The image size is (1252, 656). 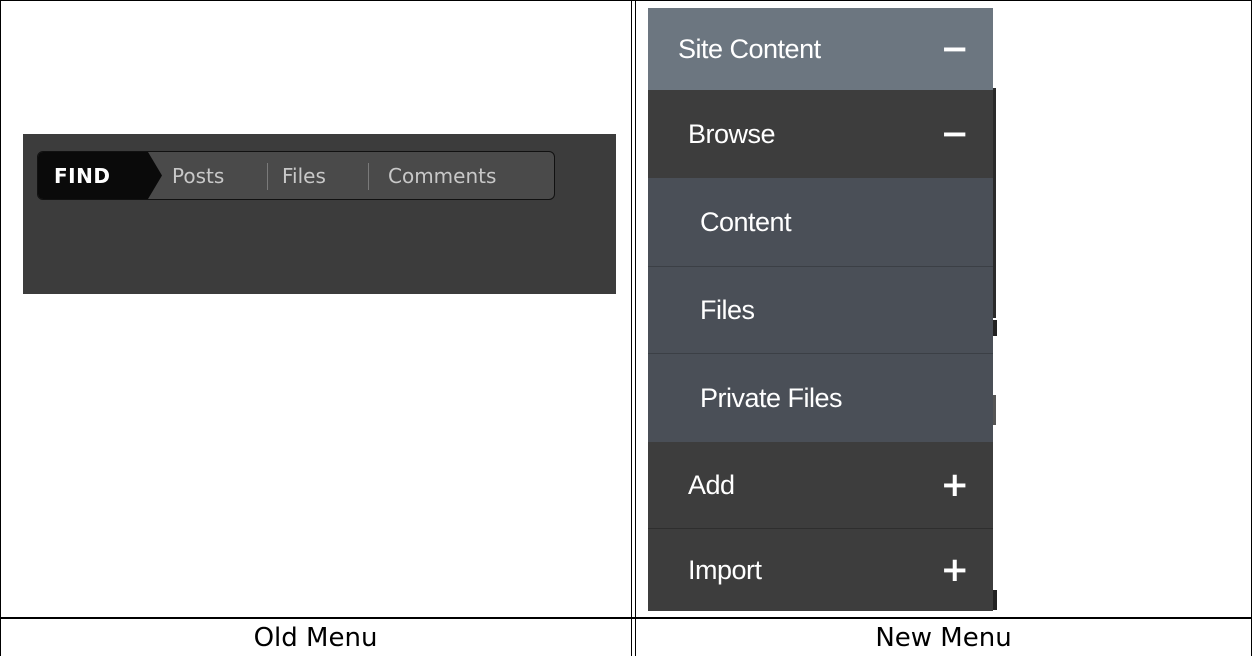 I want to click on submenu-item-content: Content, so click(x=820, y=222).